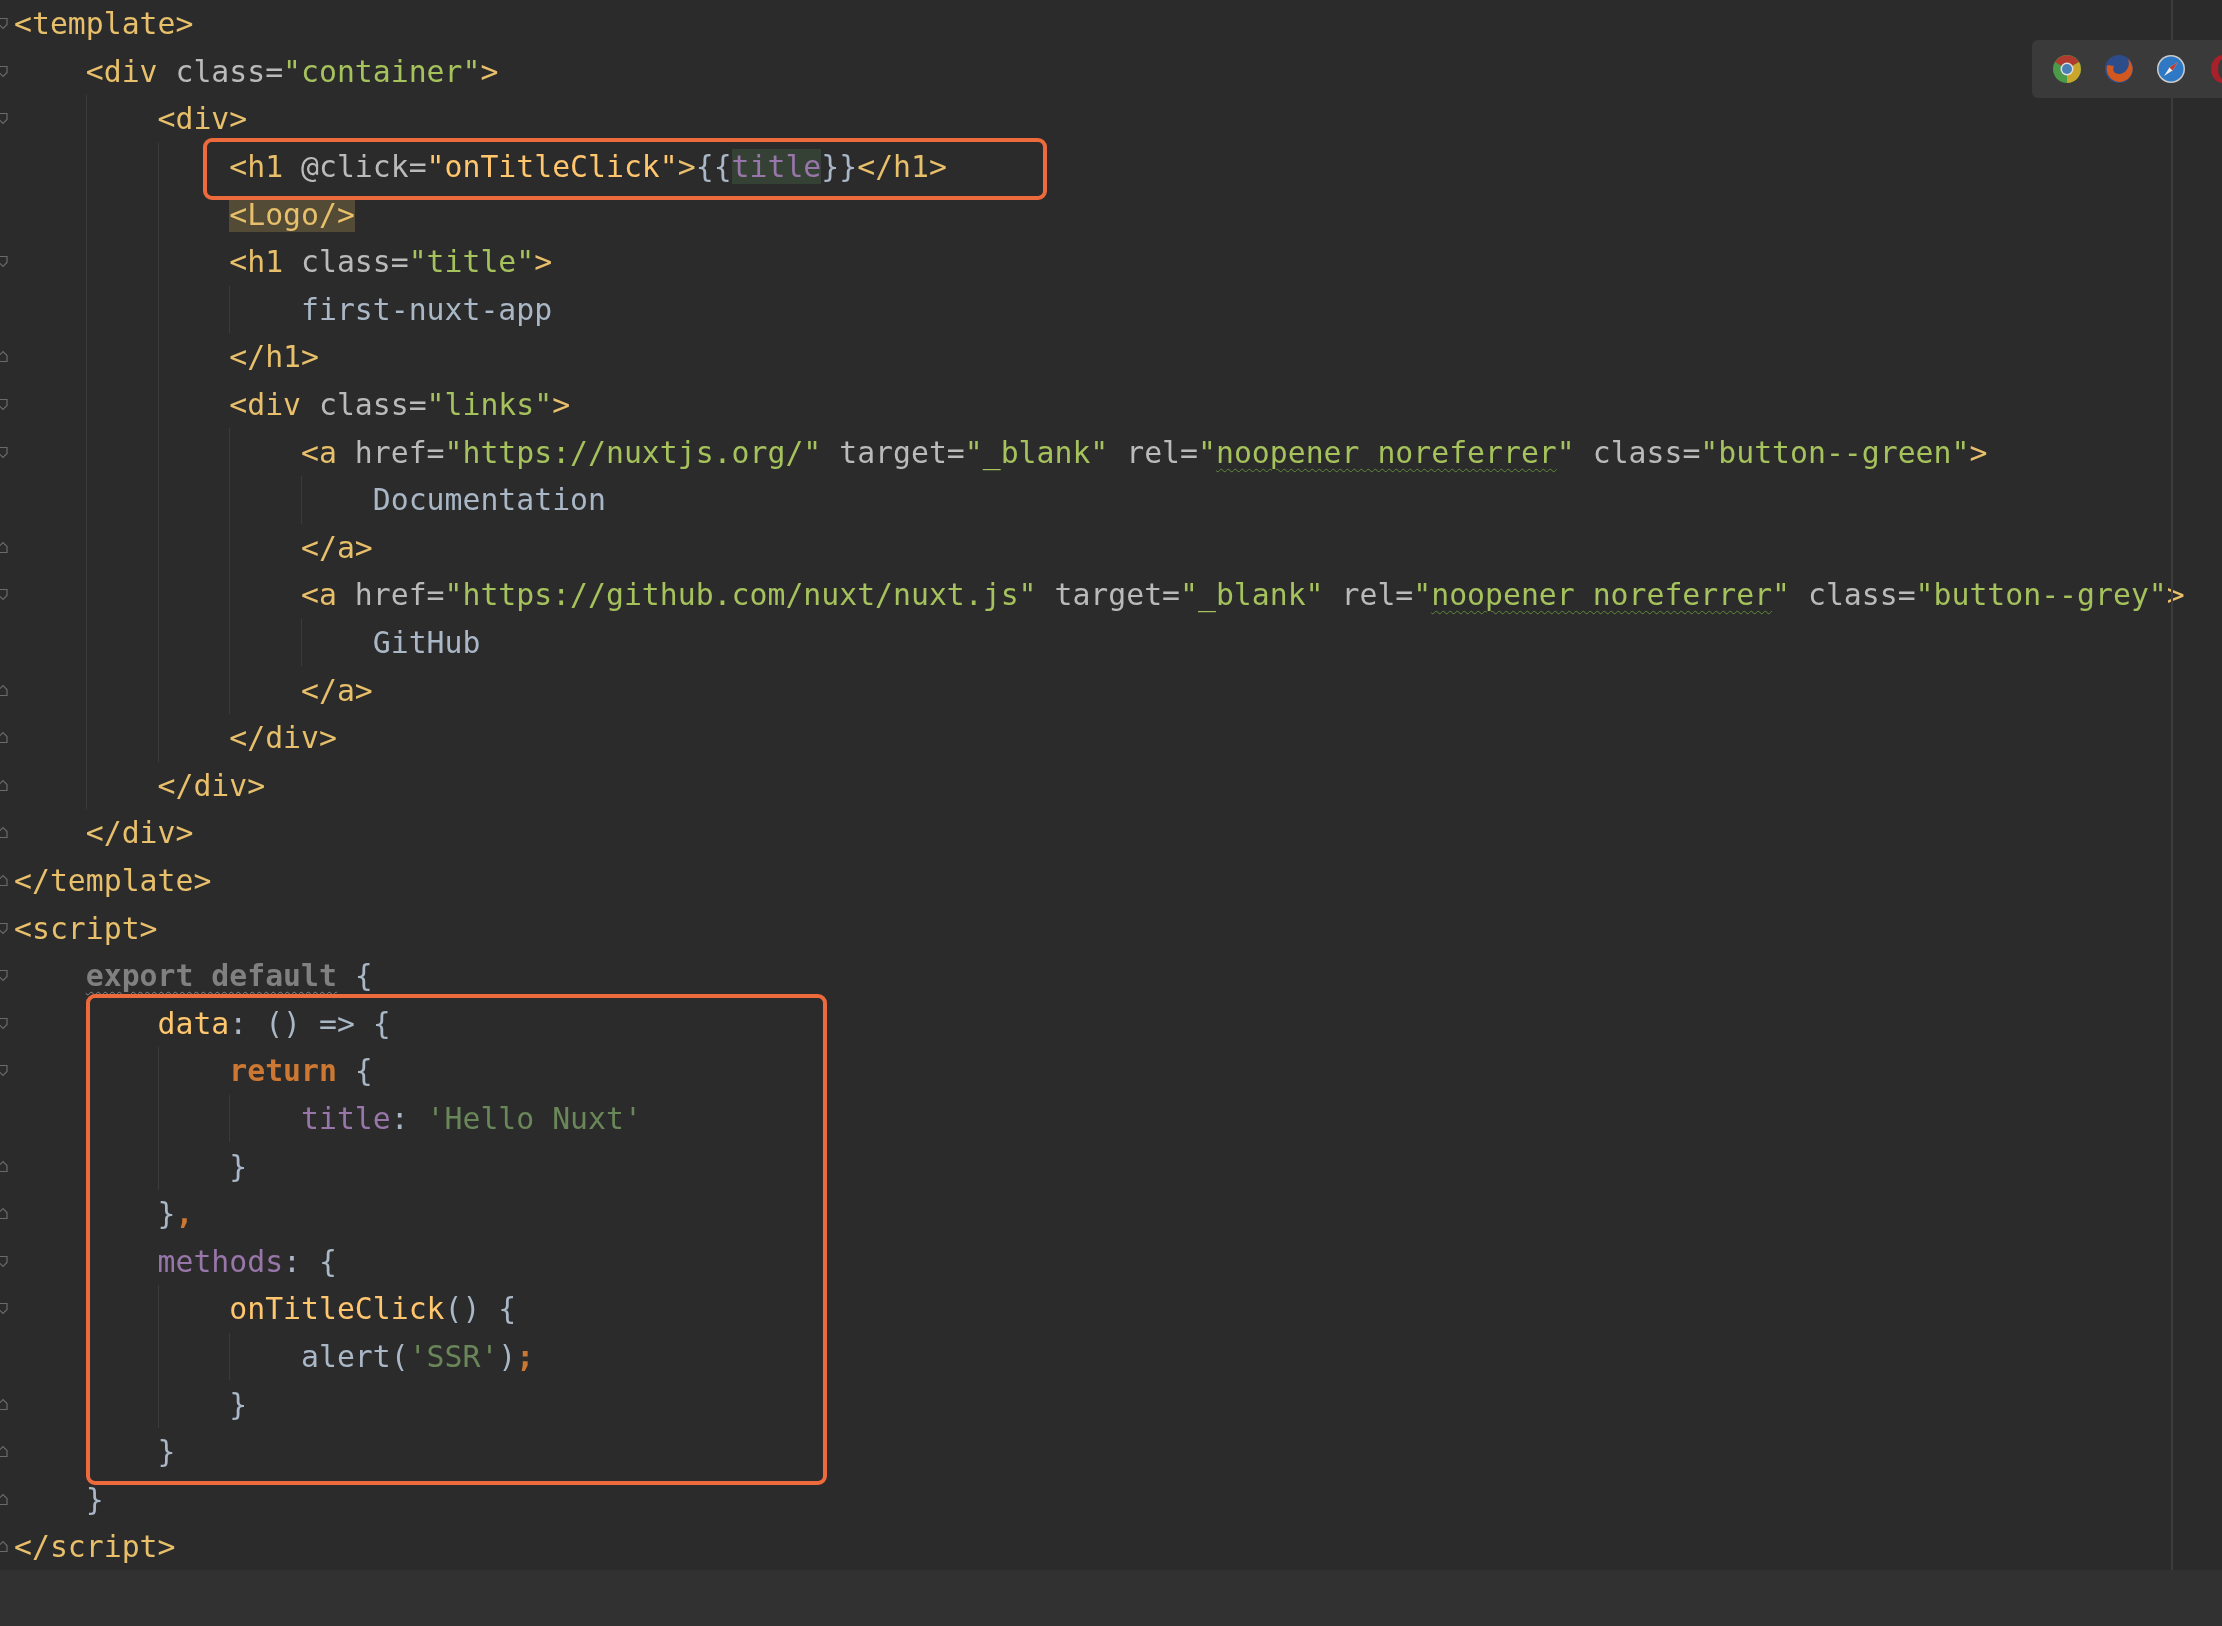  What do you see at coordinates (588, 167) in the screenshot?
I see `code-line: <h1 @click="onTitleClick">{{title}}</h1>` at bounding box center [588, 167].